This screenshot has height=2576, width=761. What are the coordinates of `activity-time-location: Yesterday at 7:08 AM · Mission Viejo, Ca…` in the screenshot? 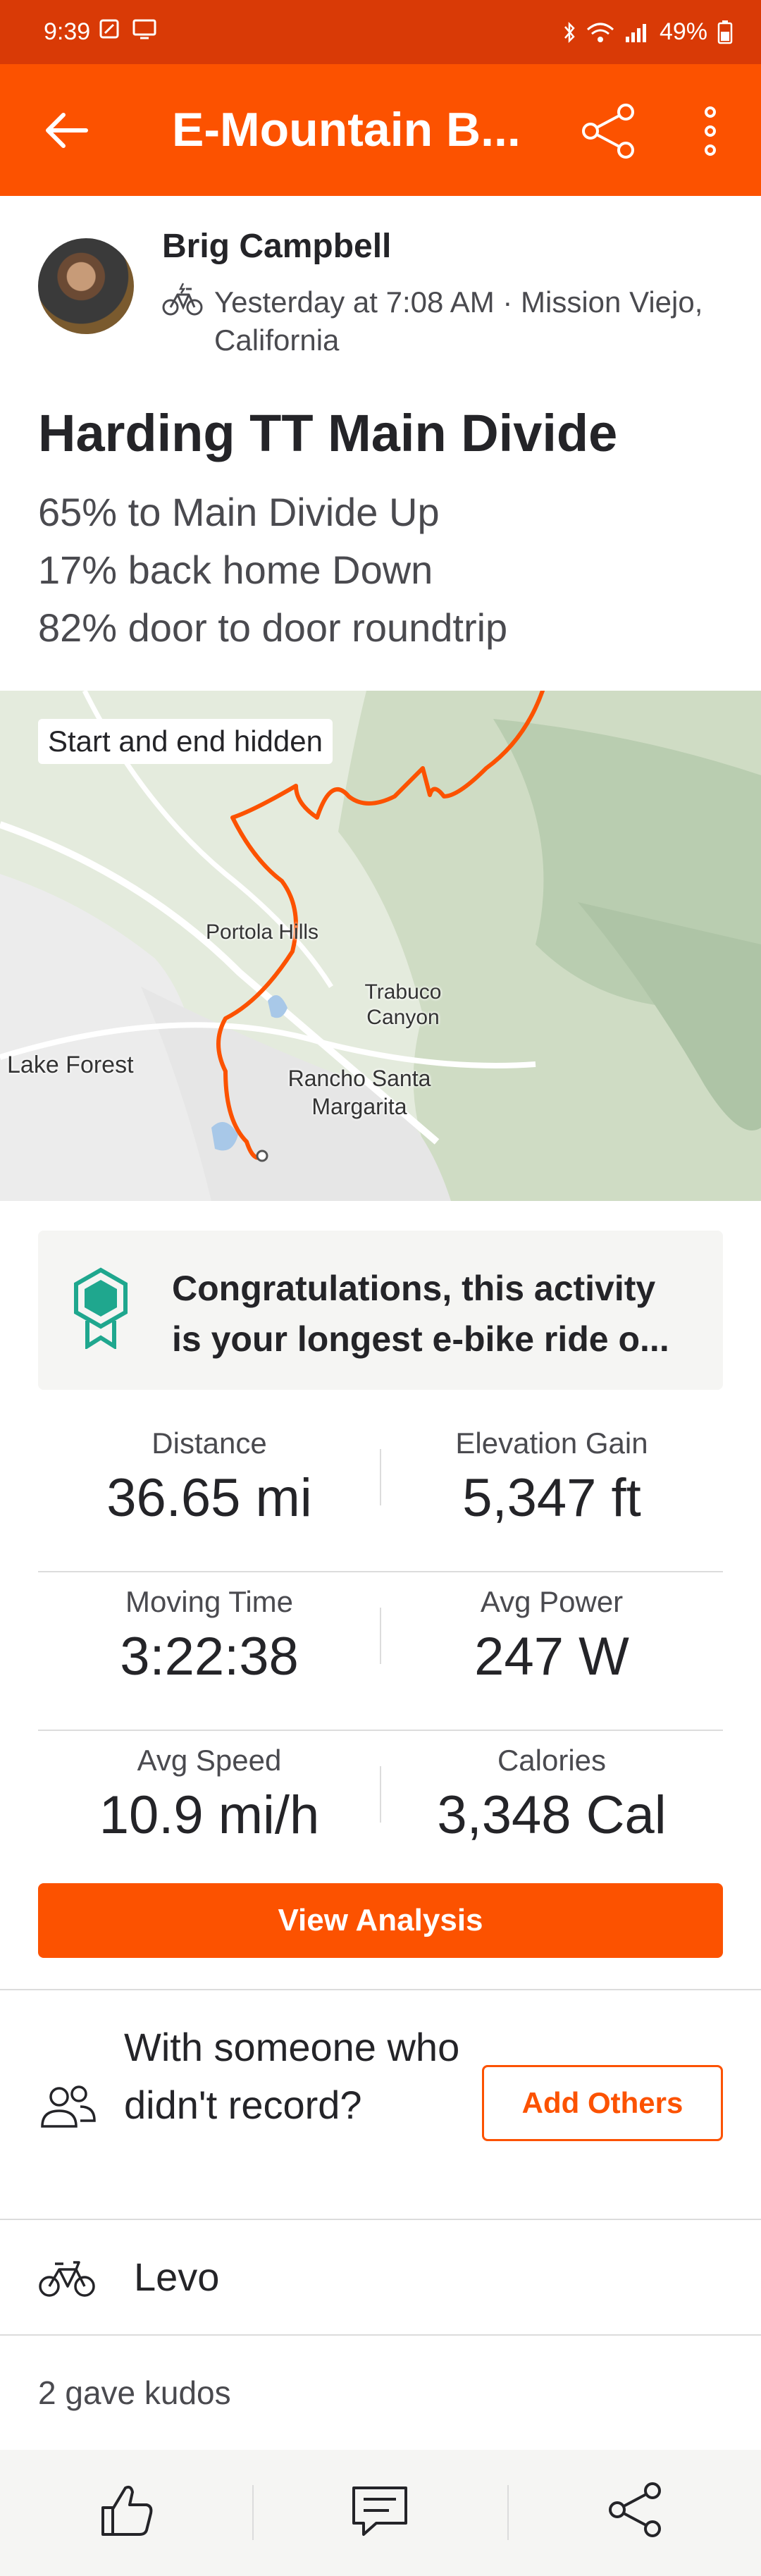 It's located at (458, 321).